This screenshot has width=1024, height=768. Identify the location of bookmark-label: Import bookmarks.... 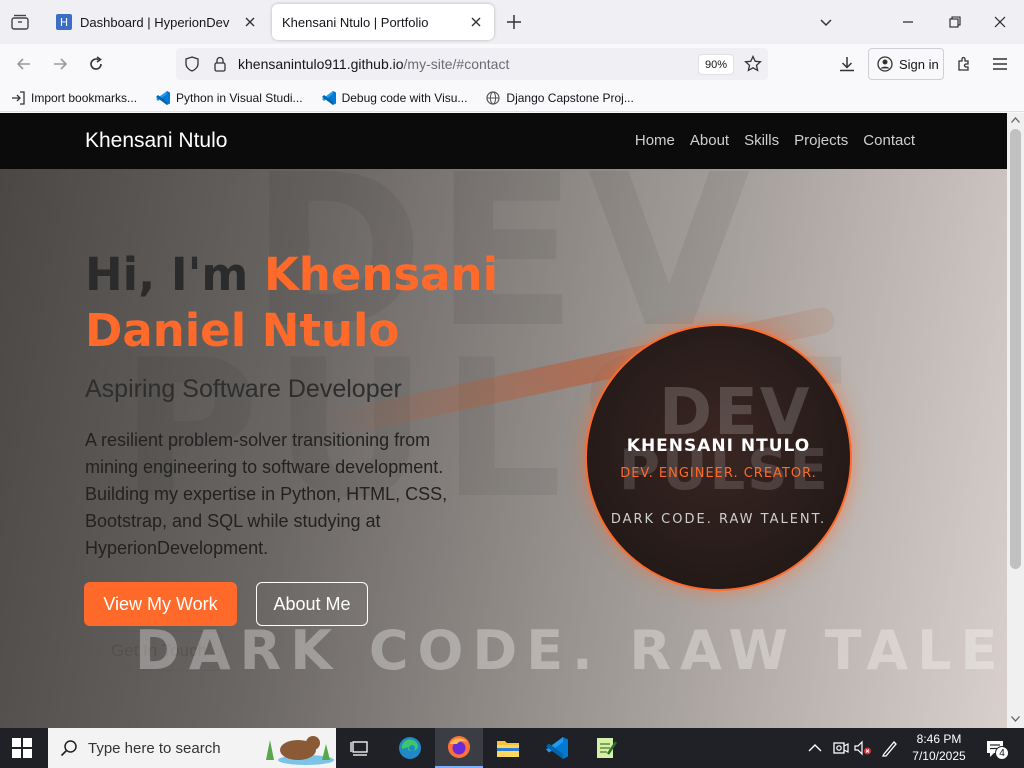
(84, 97).